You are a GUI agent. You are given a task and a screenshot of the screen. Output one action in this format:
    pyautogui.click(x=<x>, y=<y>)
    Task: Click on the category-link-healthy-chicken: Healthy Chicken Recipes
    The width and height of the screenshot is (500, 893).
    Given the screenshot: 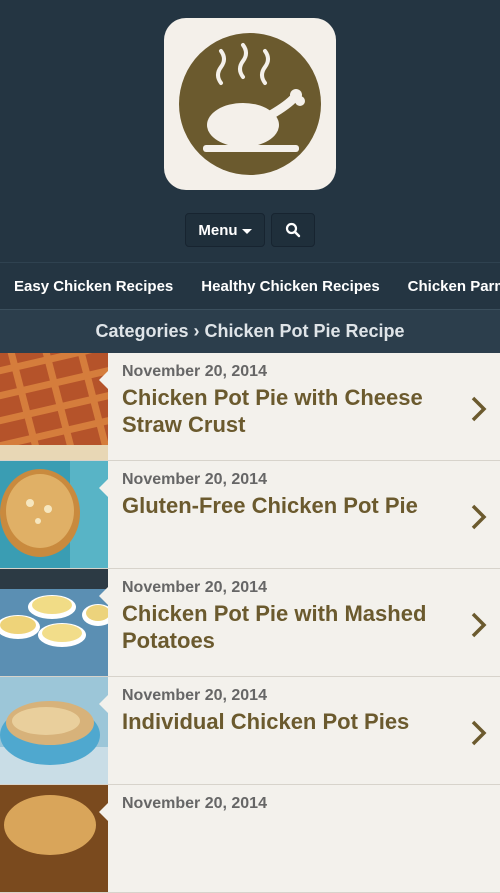 What is the action you would take?
    pyautogui.click(x=290, y=286)
    